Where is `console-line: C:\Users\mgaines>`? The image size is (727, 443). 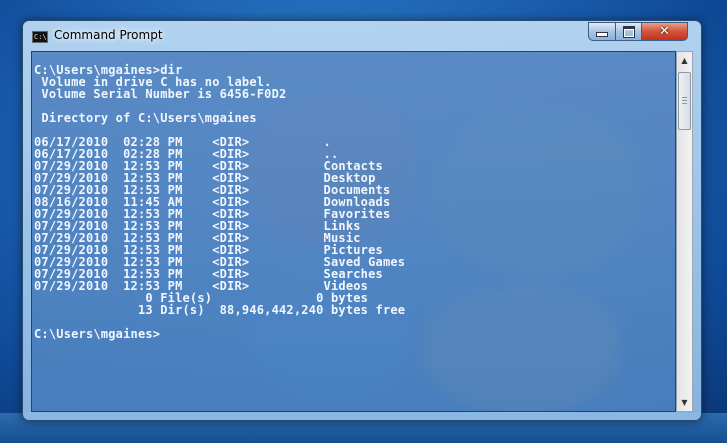
console-line: C:\Users\mgaines> is located at coordinates (97, 334).